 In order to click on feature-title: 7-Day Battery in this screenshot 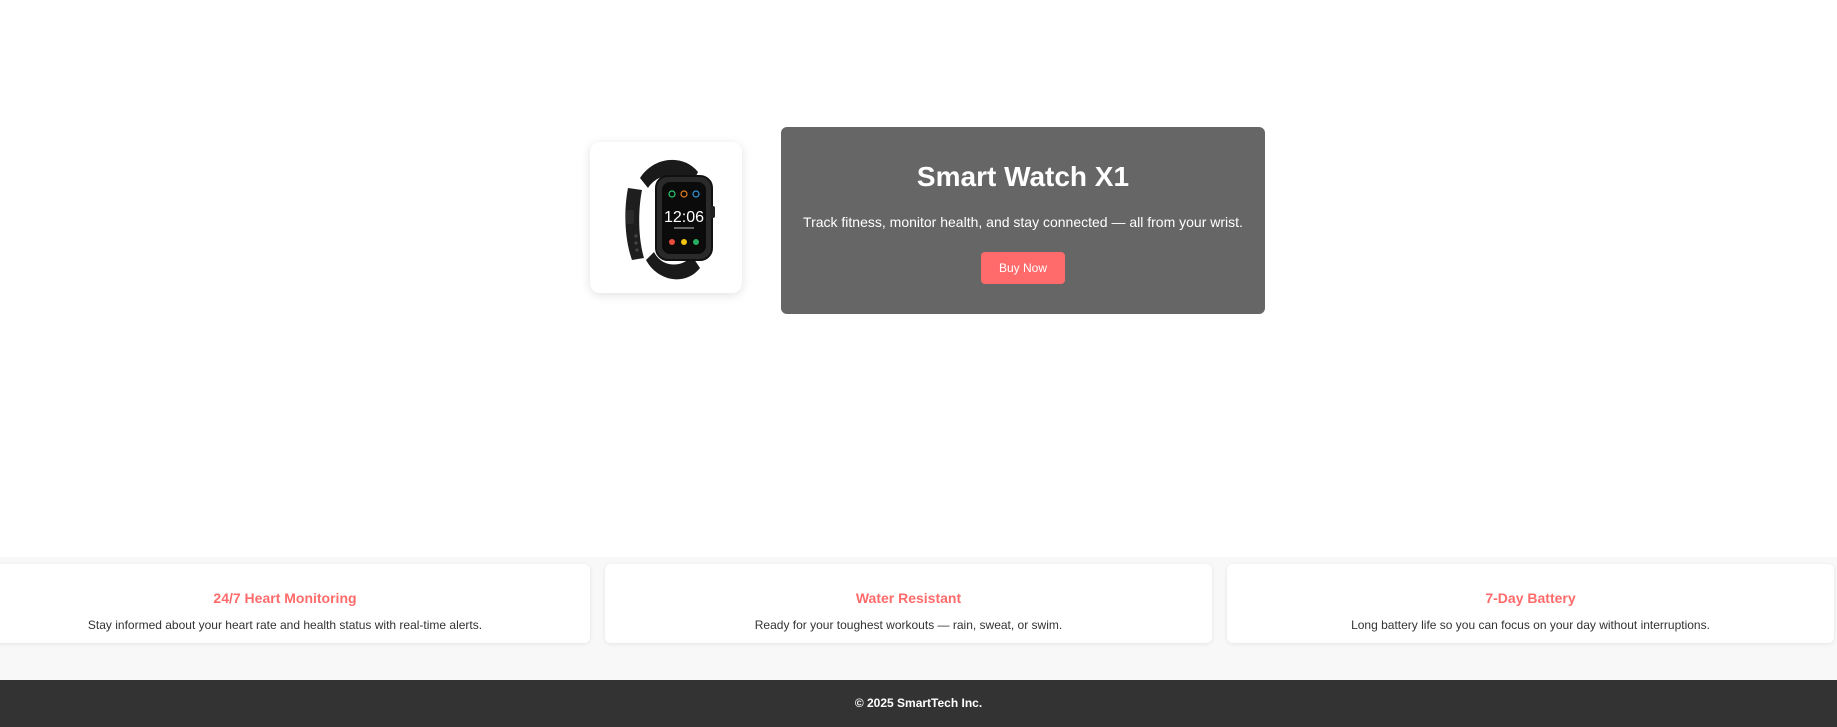, I will do `click(1530, 598)`.